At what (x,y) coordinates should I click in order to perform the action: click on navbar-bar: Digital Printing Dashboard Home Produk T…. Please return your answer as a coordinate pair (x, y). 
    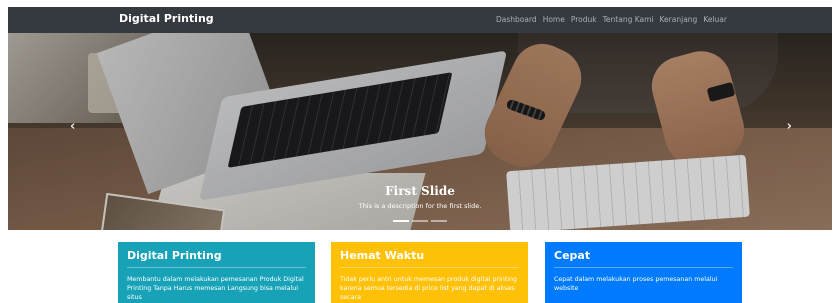
    Looking at the image, I should click on (420, 20).